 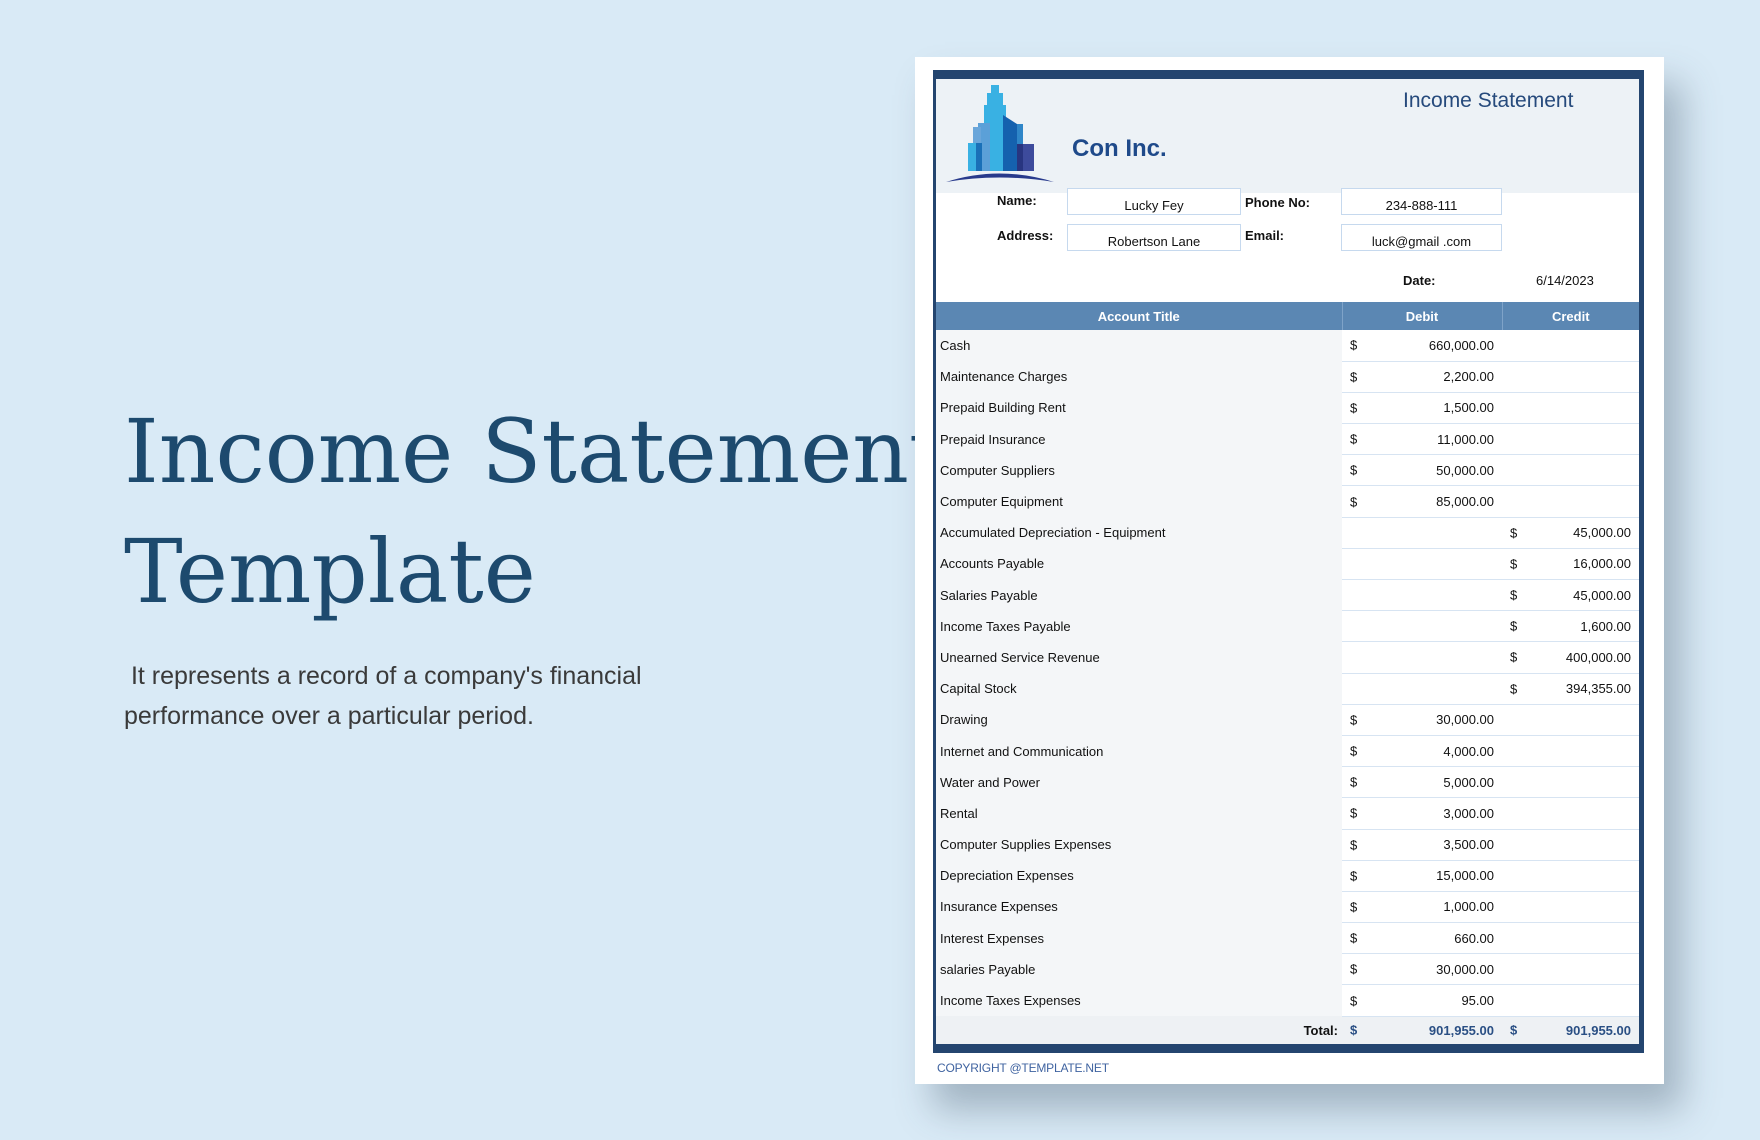 What do you see at coordinates (1422, 439) in the screenshot?
I see `debit-cell: $11,000.00` at bounding box center [1422, 439].